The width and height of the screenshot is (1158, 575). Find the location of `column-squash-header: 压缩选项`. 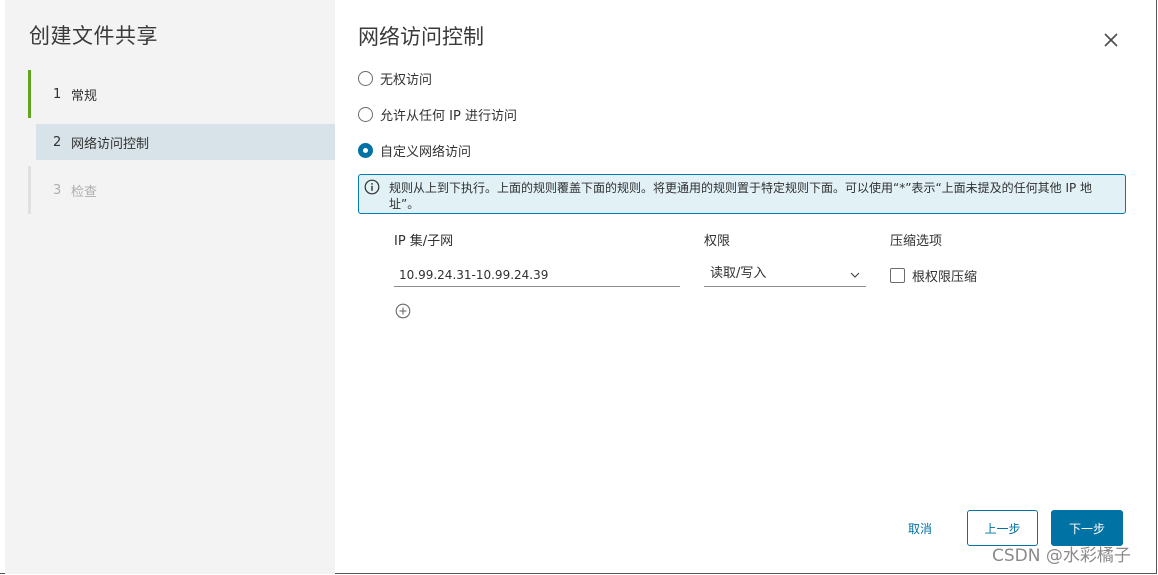

column-squash-header: 压缩选项 is located at coordinates (916, 241).